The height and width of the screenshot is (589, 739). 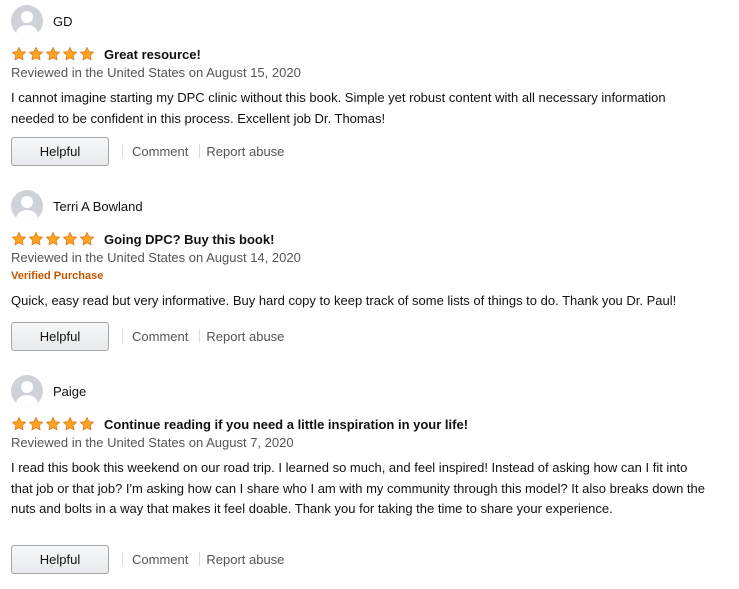 I want to click on review-title-row: Going DPC? Buy this book!, so click(x=142, y=239).